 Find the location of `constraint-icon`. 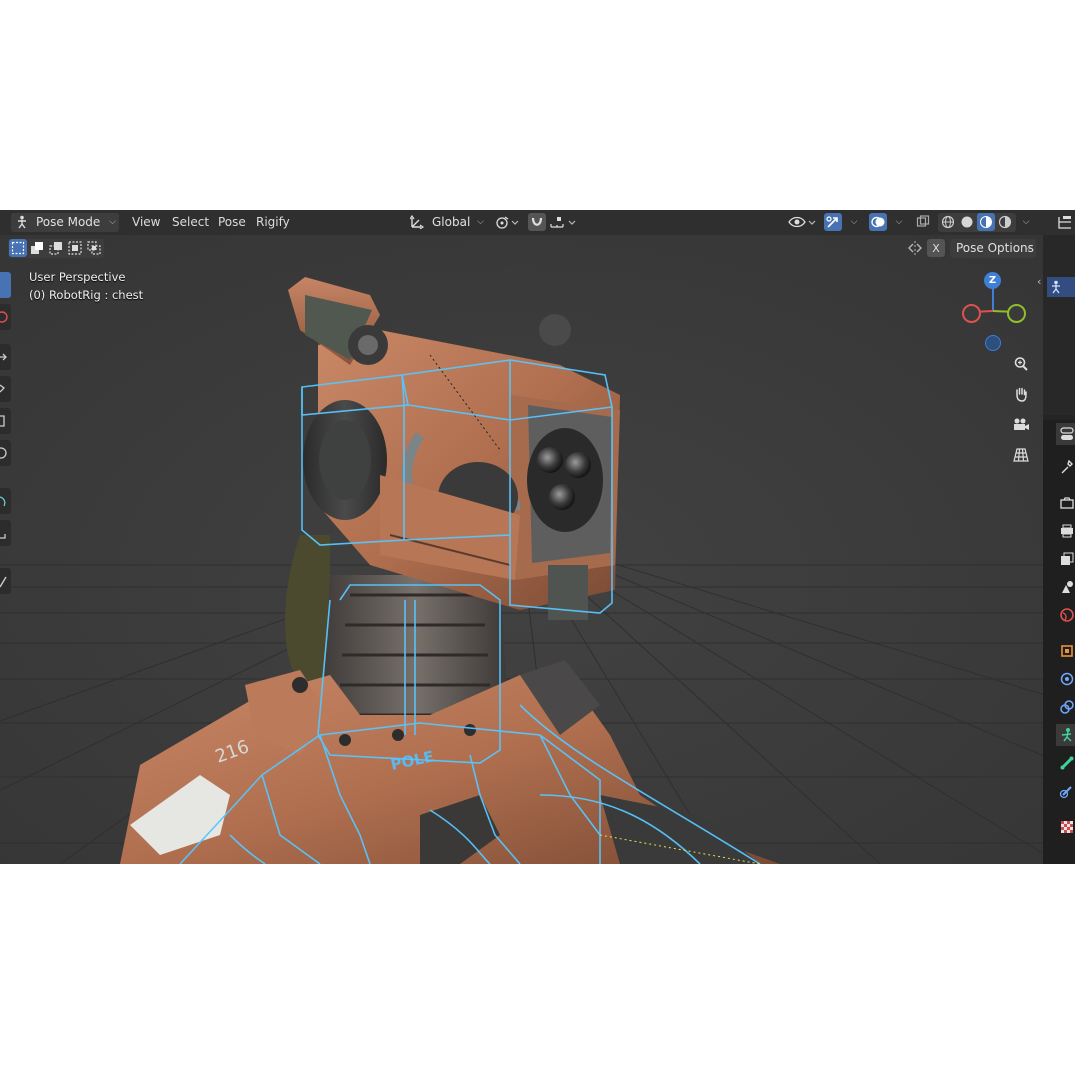

constraint-icon is located at coordinates (1067, 707).